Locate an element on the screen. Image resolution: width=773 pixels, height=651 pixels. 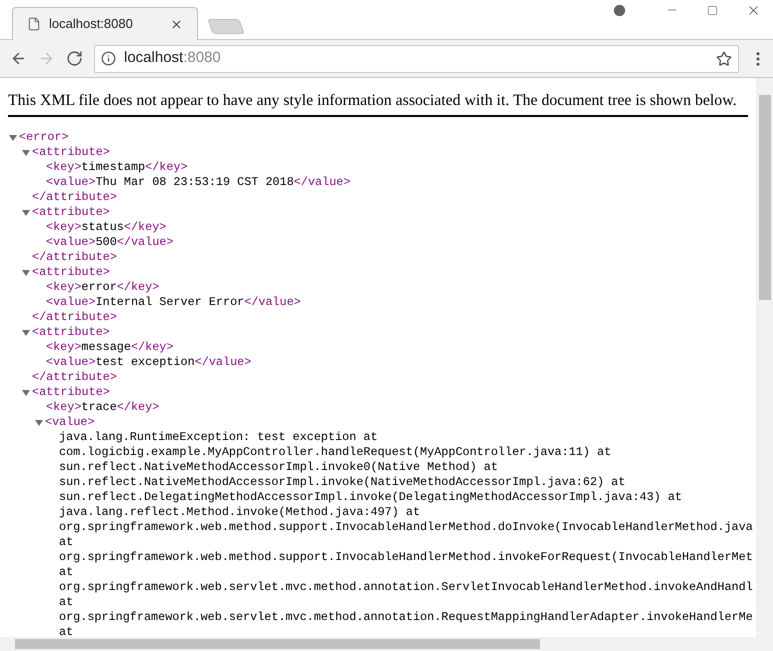
address-bar: localhost:8080 is located at coordinates (416, 58).